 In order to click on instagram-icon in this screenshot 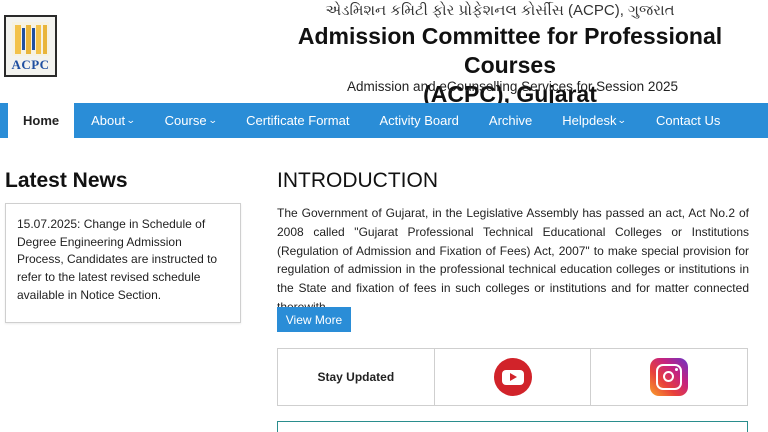, I will do `click(669, 377)`.